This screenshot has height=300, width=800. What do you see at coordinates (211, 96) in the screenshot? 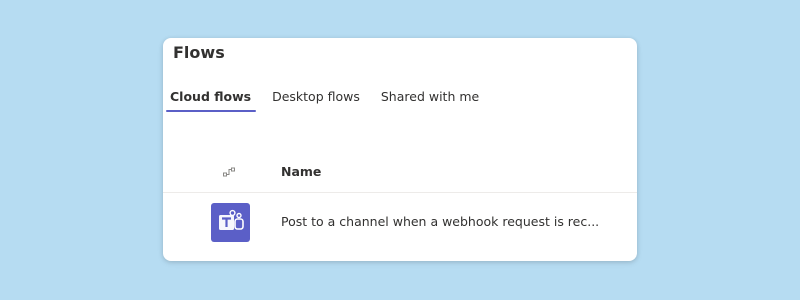
I see `tab-label: Cloud flows` at bounding box center [211, 96].